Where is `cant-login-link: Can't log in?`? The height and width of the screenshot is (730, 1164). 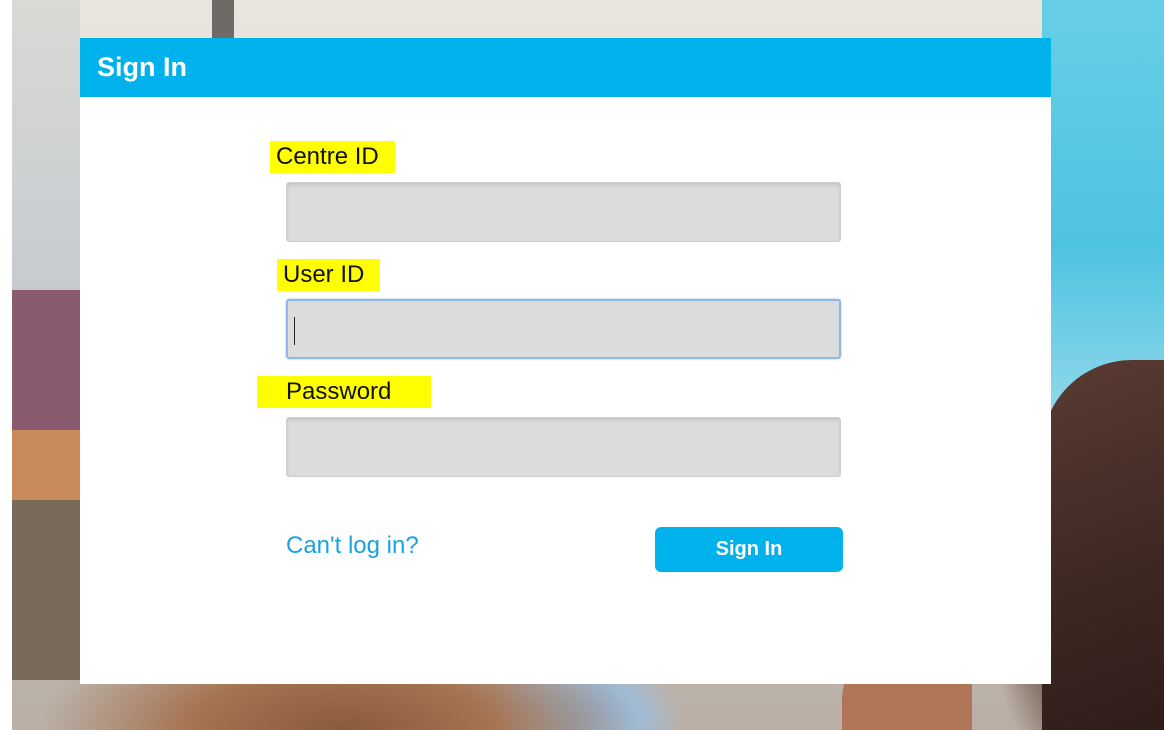 cant-login-link: Can't log in? is located at coordinates (352, 546).